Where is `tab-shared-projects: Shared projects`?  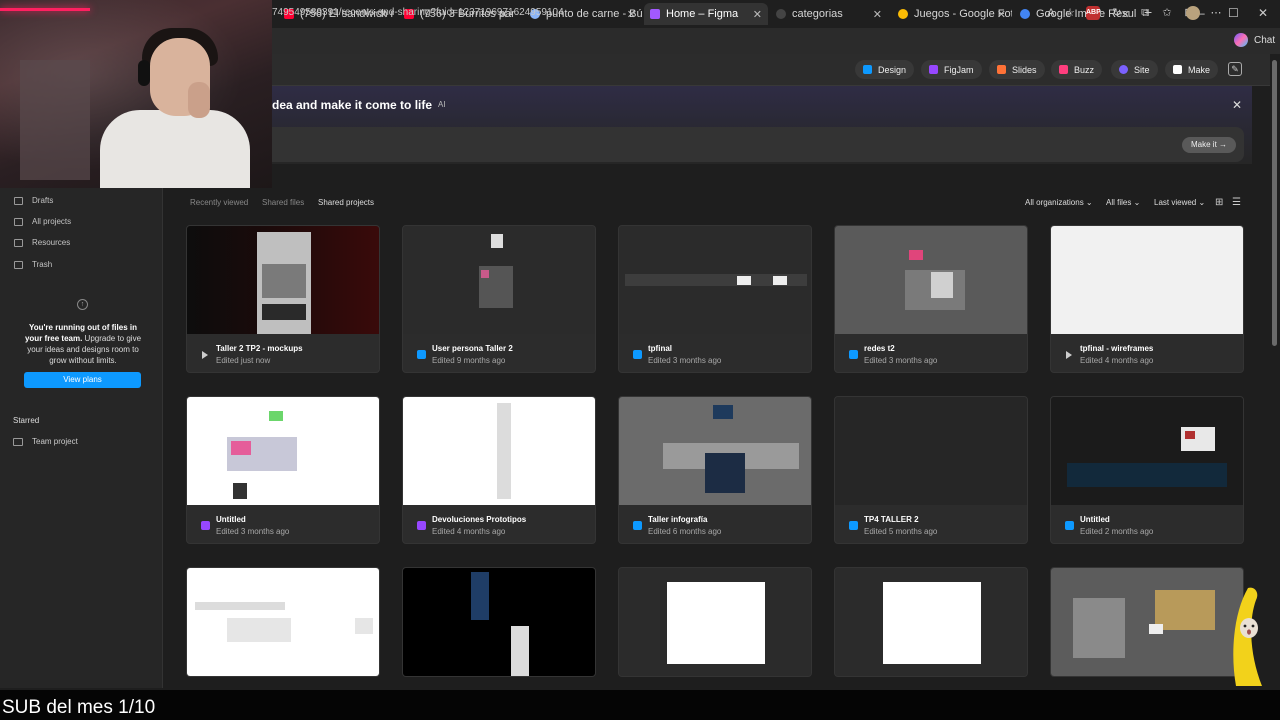
tab-shared-projects: Shared projects is located at coordinates (346, 202).